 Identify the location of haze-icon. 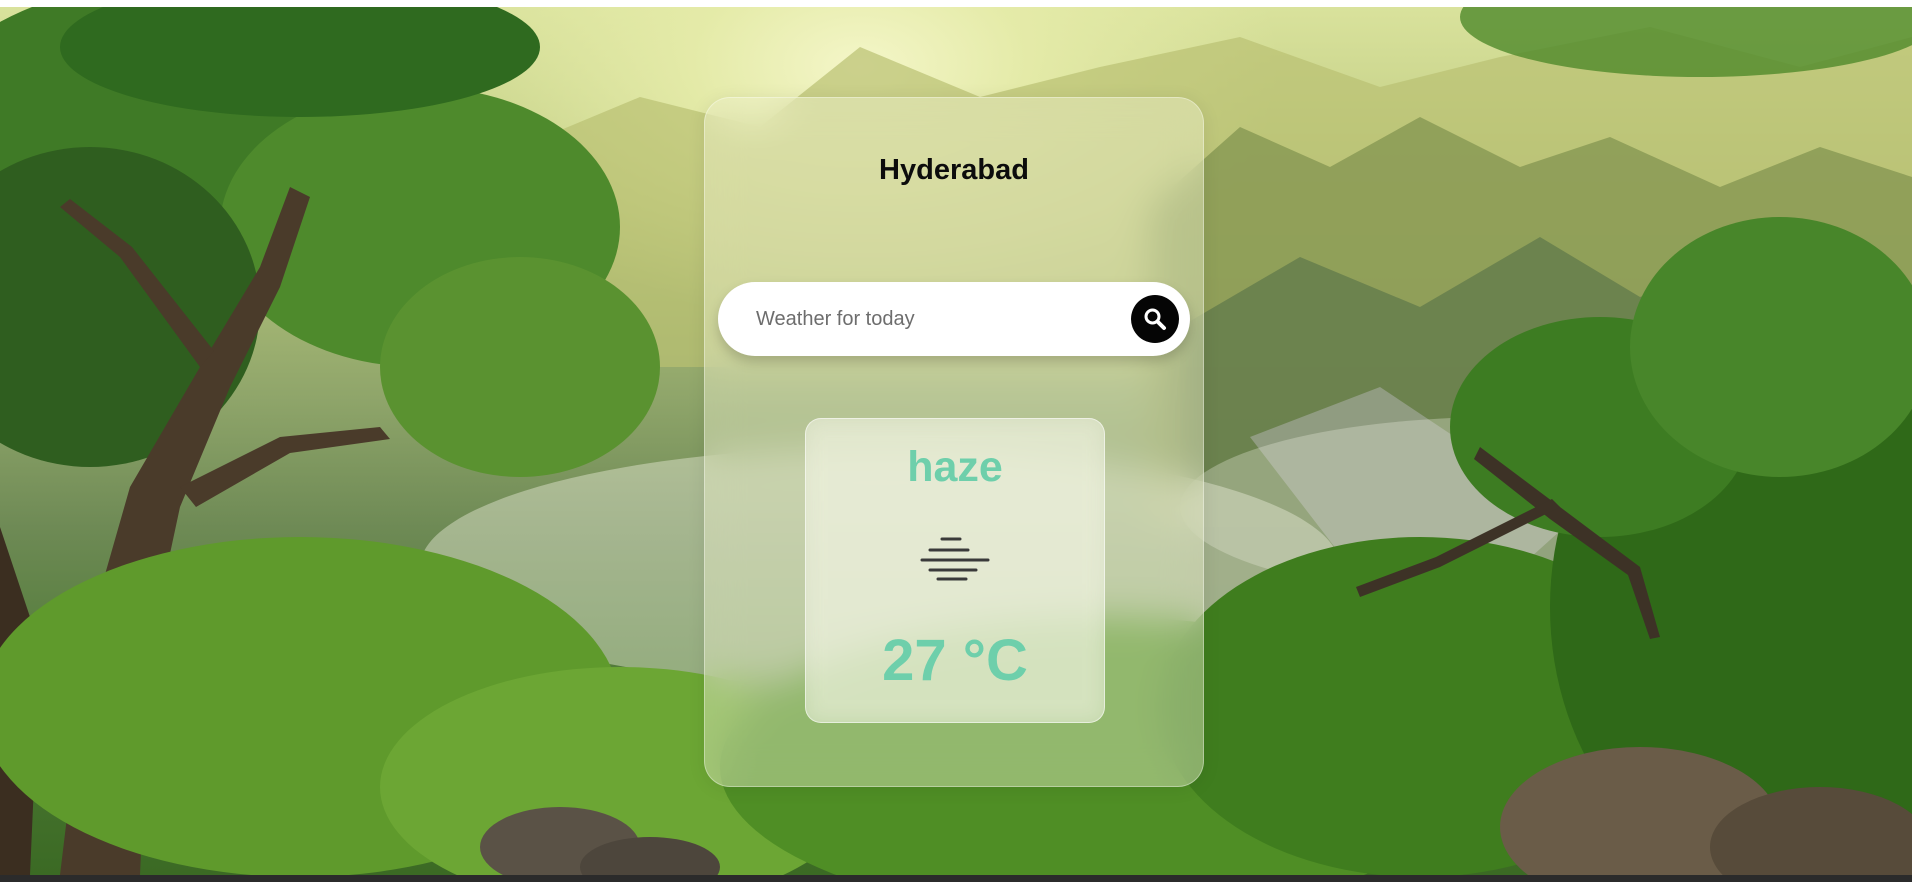
(955, 559).